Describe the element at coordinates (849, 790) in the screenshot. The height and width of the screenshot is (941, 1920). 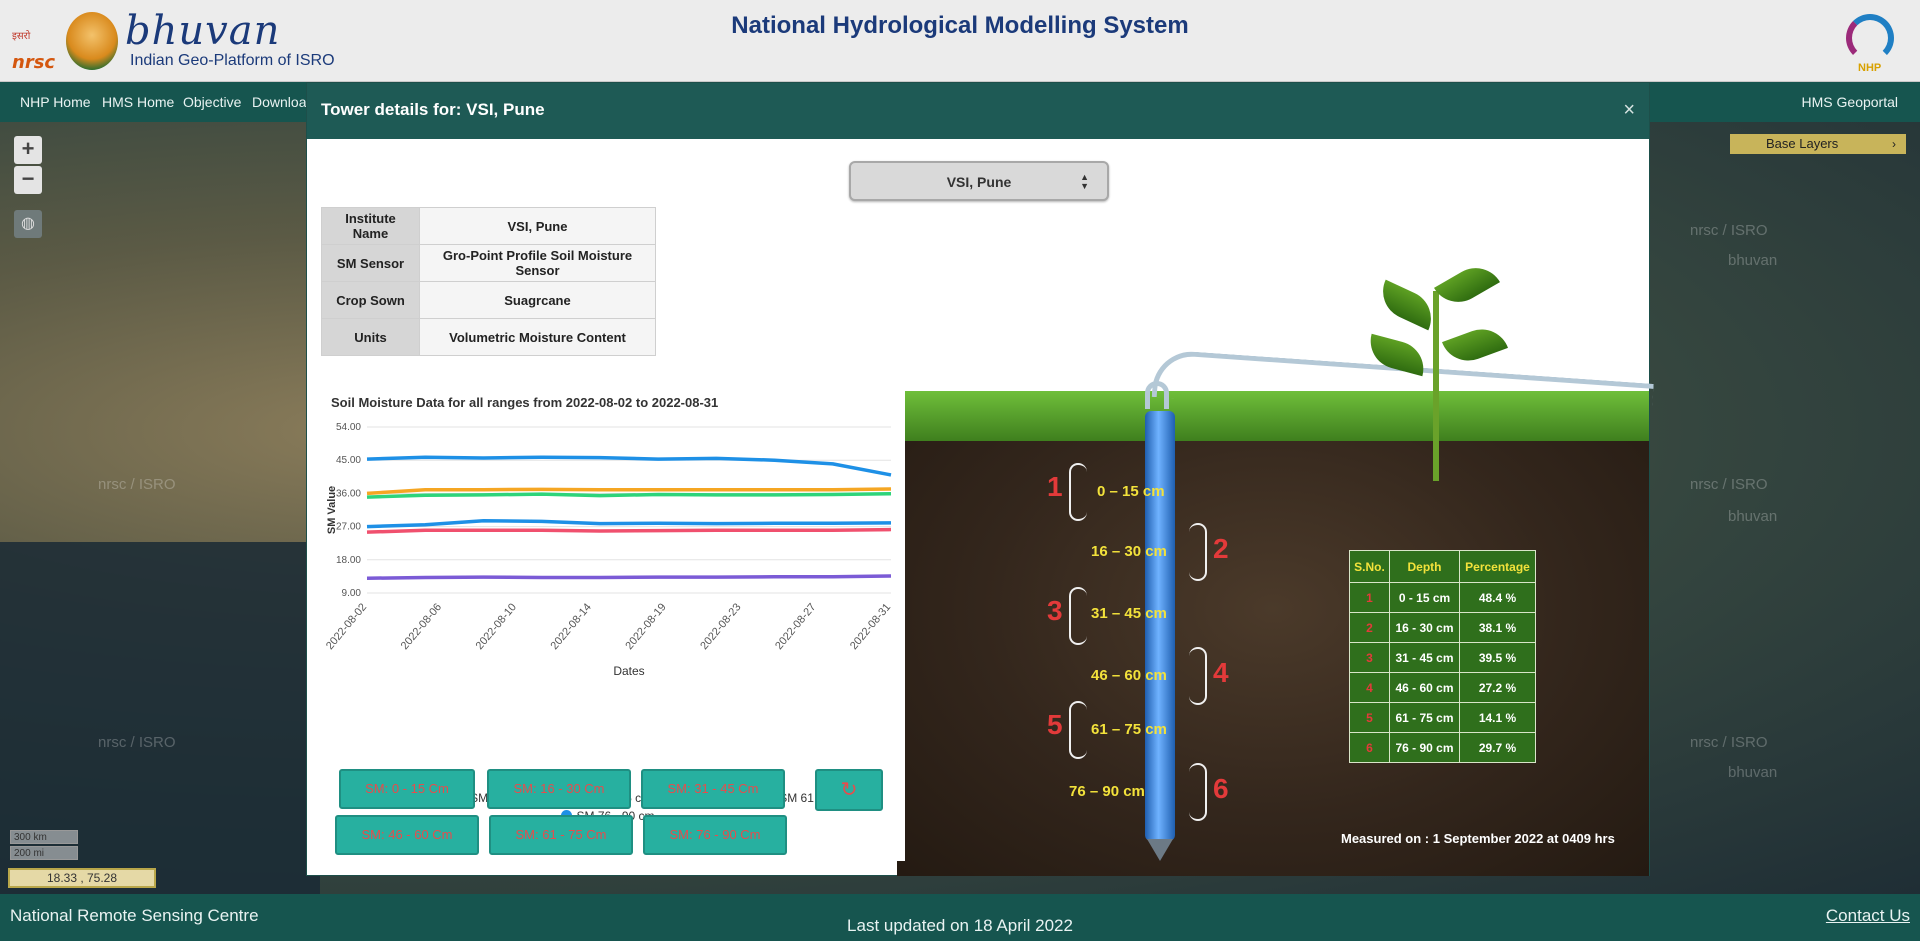
I see `refresh-icon: ↻` at that location.